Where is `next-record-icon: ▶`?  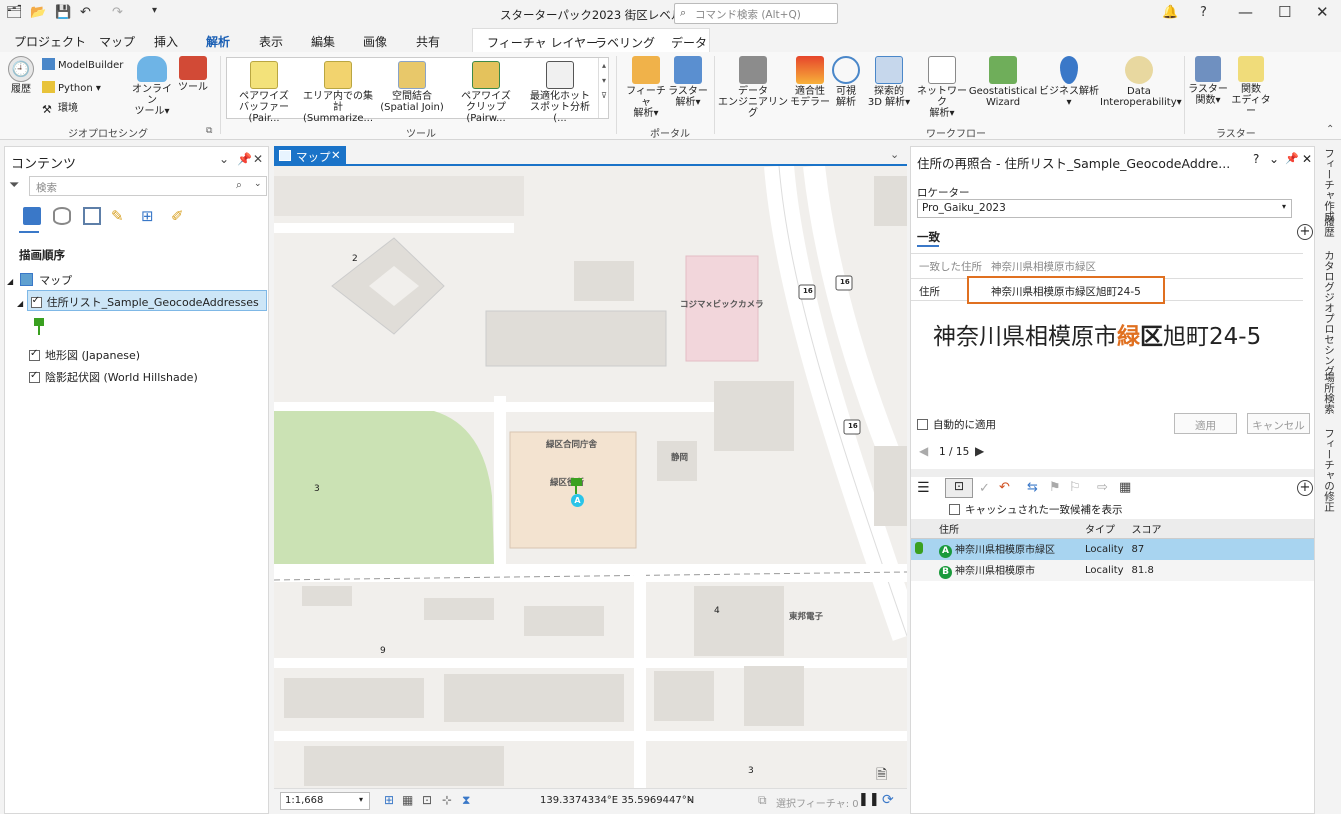
next-record-icon: ▶ is located at coordinates (979, 451).